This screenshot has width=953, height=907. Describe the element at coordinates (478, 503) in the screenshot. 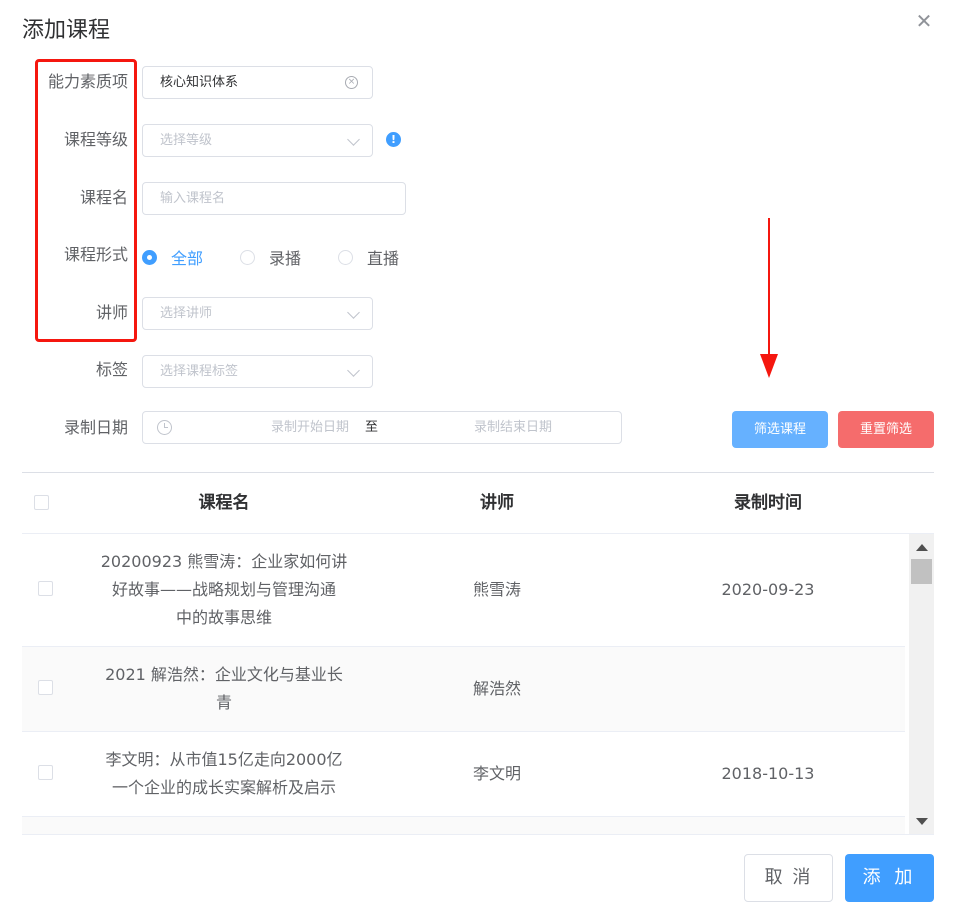

I see `table-header: 课程名 讲师 录制时间` at that location.